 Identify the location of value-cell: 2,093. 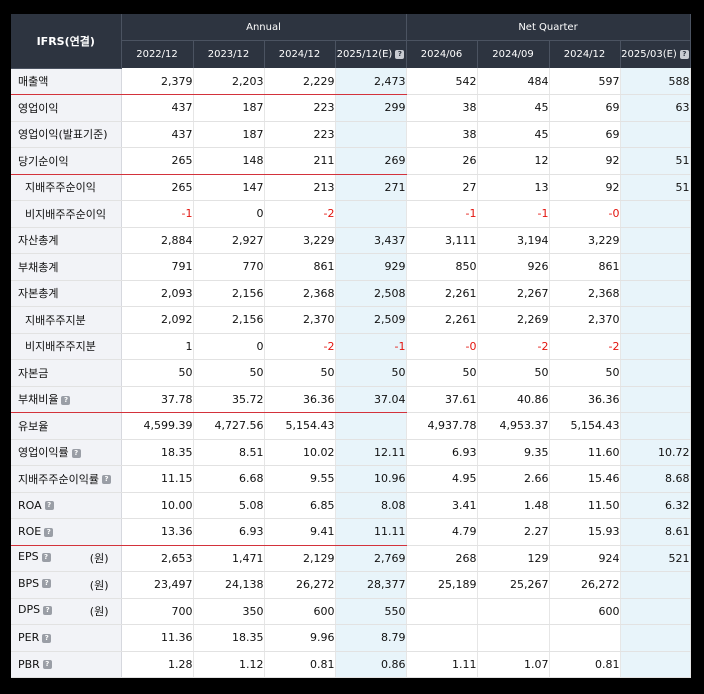
(157, 293).